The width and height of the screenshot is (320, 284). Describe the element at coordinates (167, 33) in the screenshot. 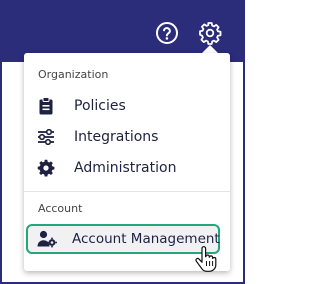

I see `help-icon` at that location.